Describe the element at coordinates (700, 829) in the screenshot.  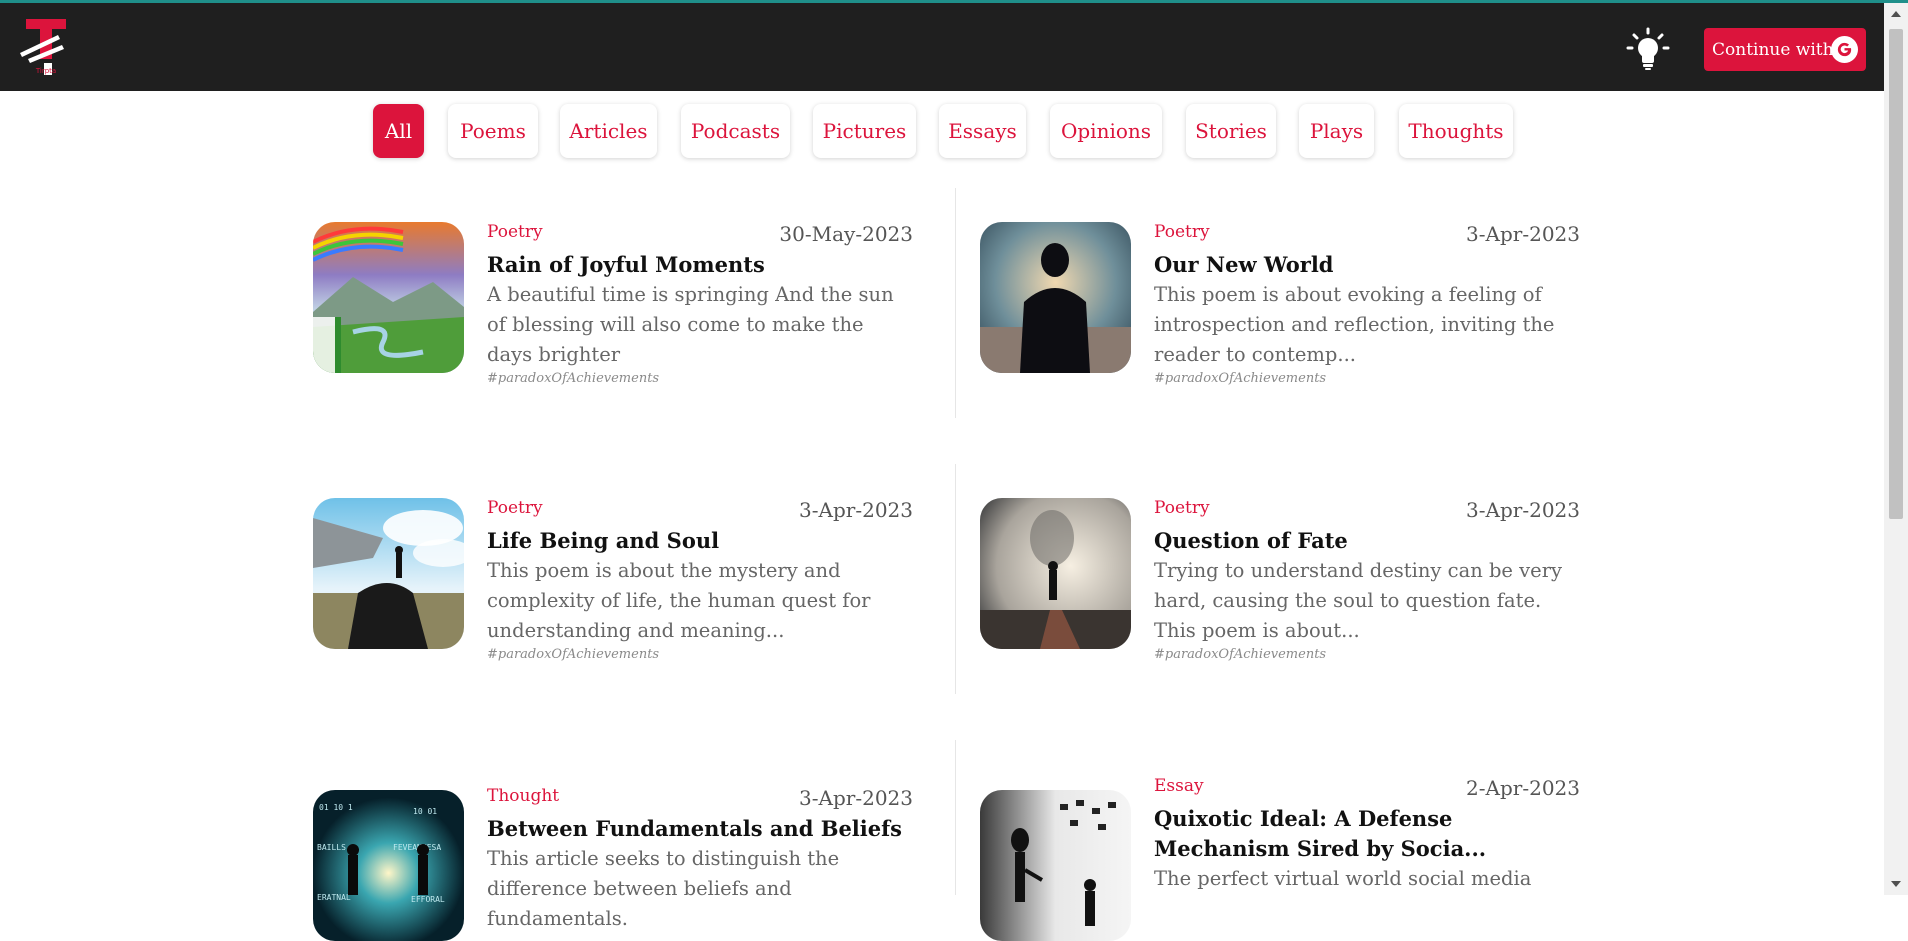
I see `post-title: Between Fundamentals and Beliefs` at that location.